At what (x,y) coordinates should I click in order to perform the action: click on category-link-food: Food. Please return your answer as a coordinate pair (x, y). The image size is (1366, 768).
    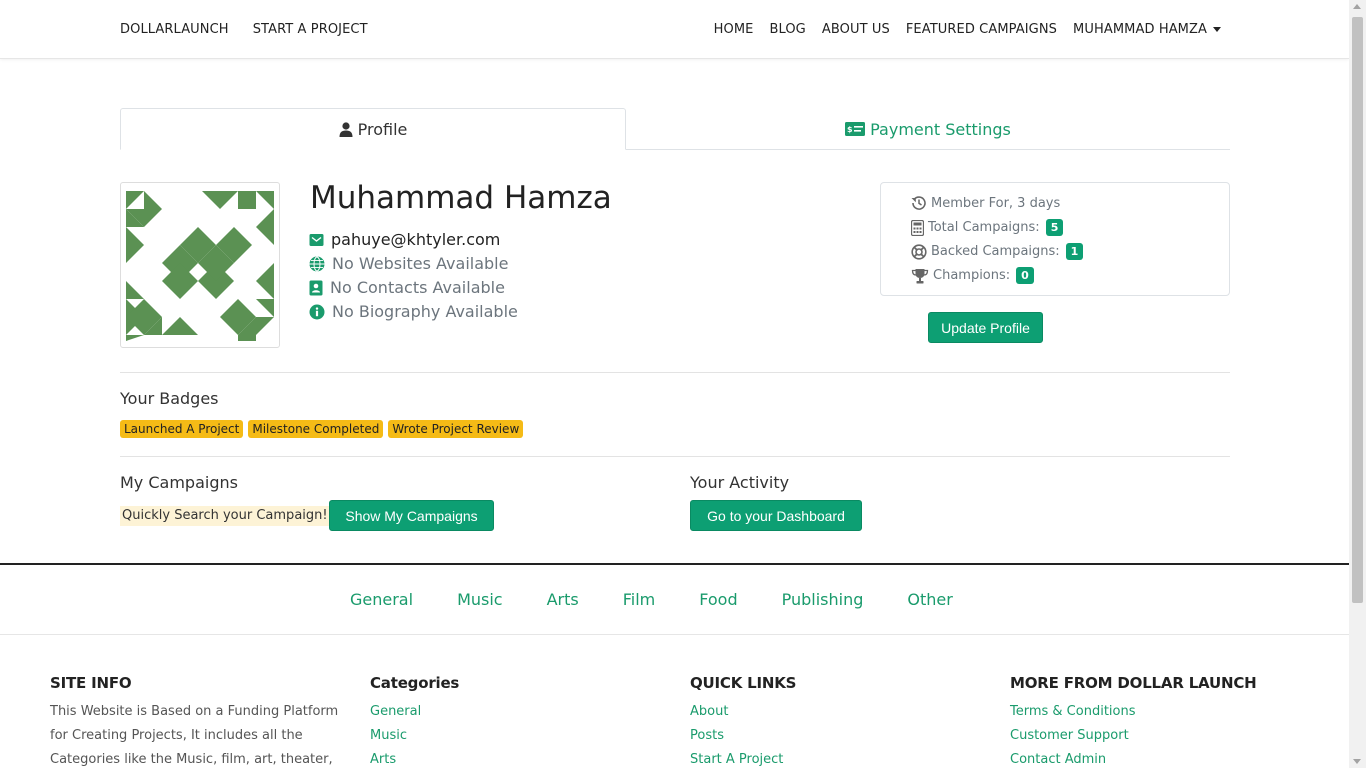
    Looking at the image, I should click on (718, 599).